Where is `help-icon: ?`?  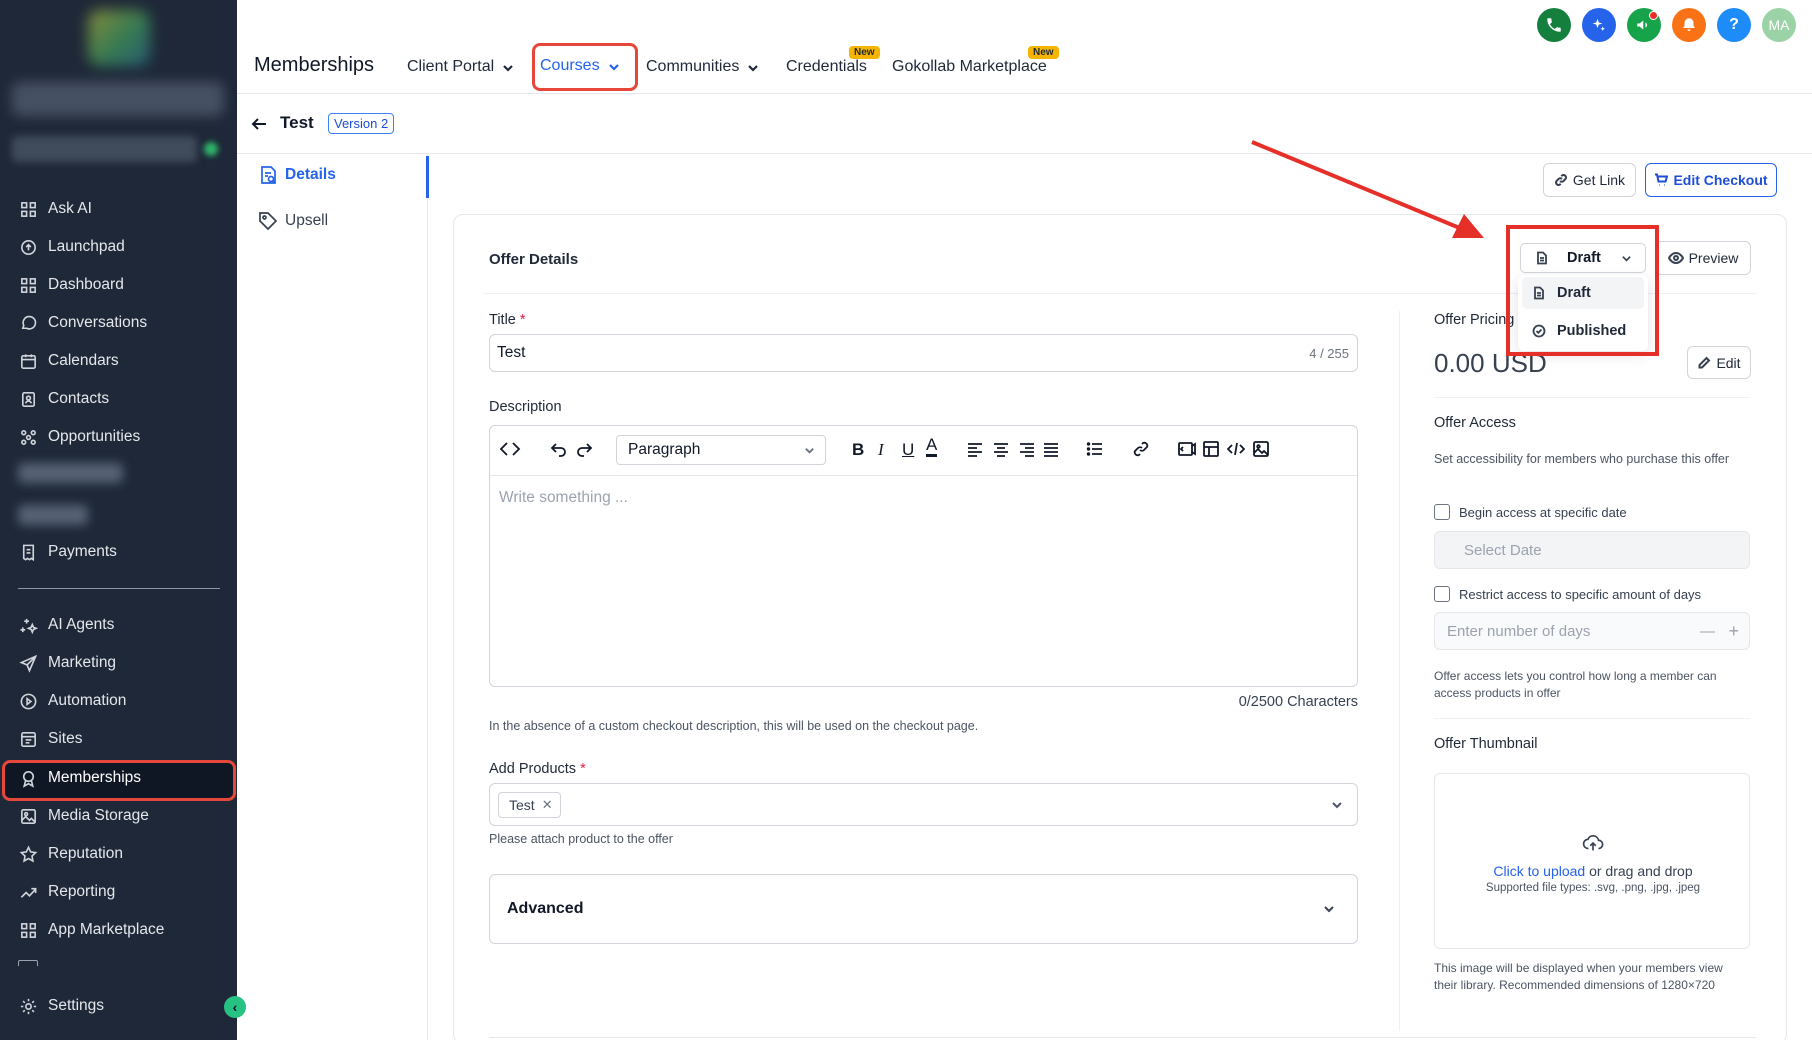
help-icon: ? is located at coordinates (1734, 25).